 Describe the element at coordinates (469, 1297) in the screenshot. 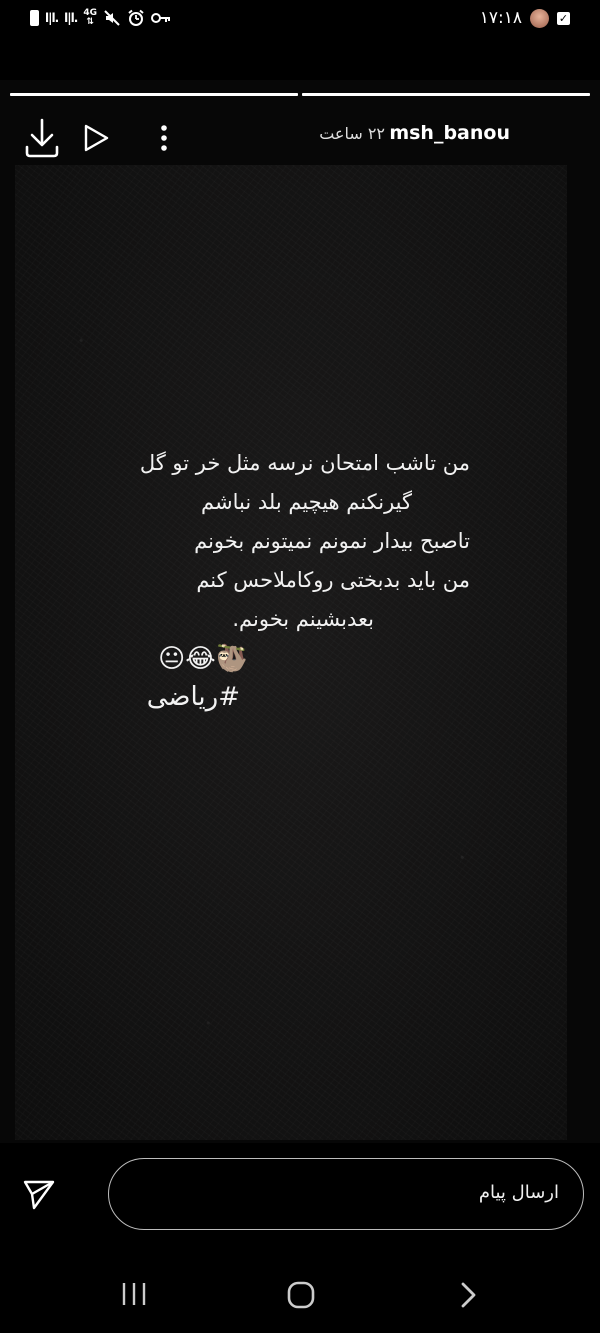

I see `back-icon` at that location.